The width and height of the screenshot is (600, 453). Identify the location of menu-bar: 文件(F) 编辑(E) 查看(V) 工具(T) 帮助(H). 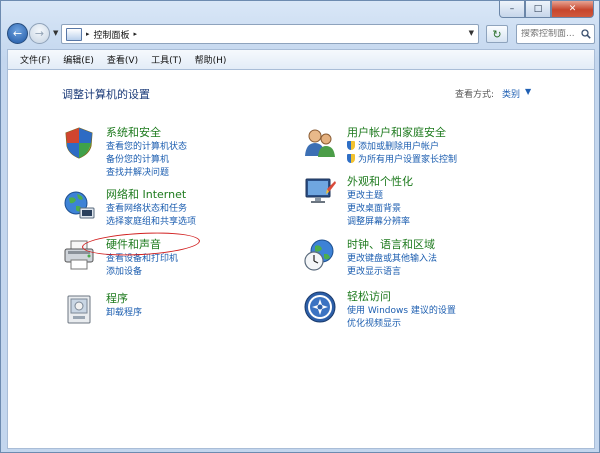
(301, 59).